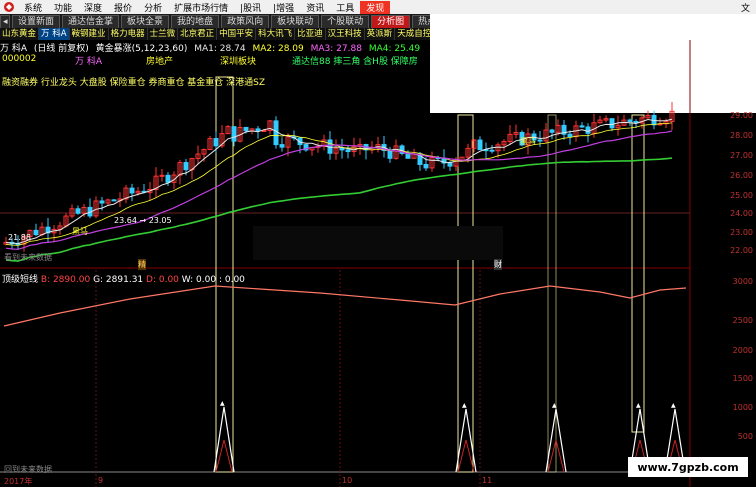  I want to click on peak-triangle, so click(224, 439).